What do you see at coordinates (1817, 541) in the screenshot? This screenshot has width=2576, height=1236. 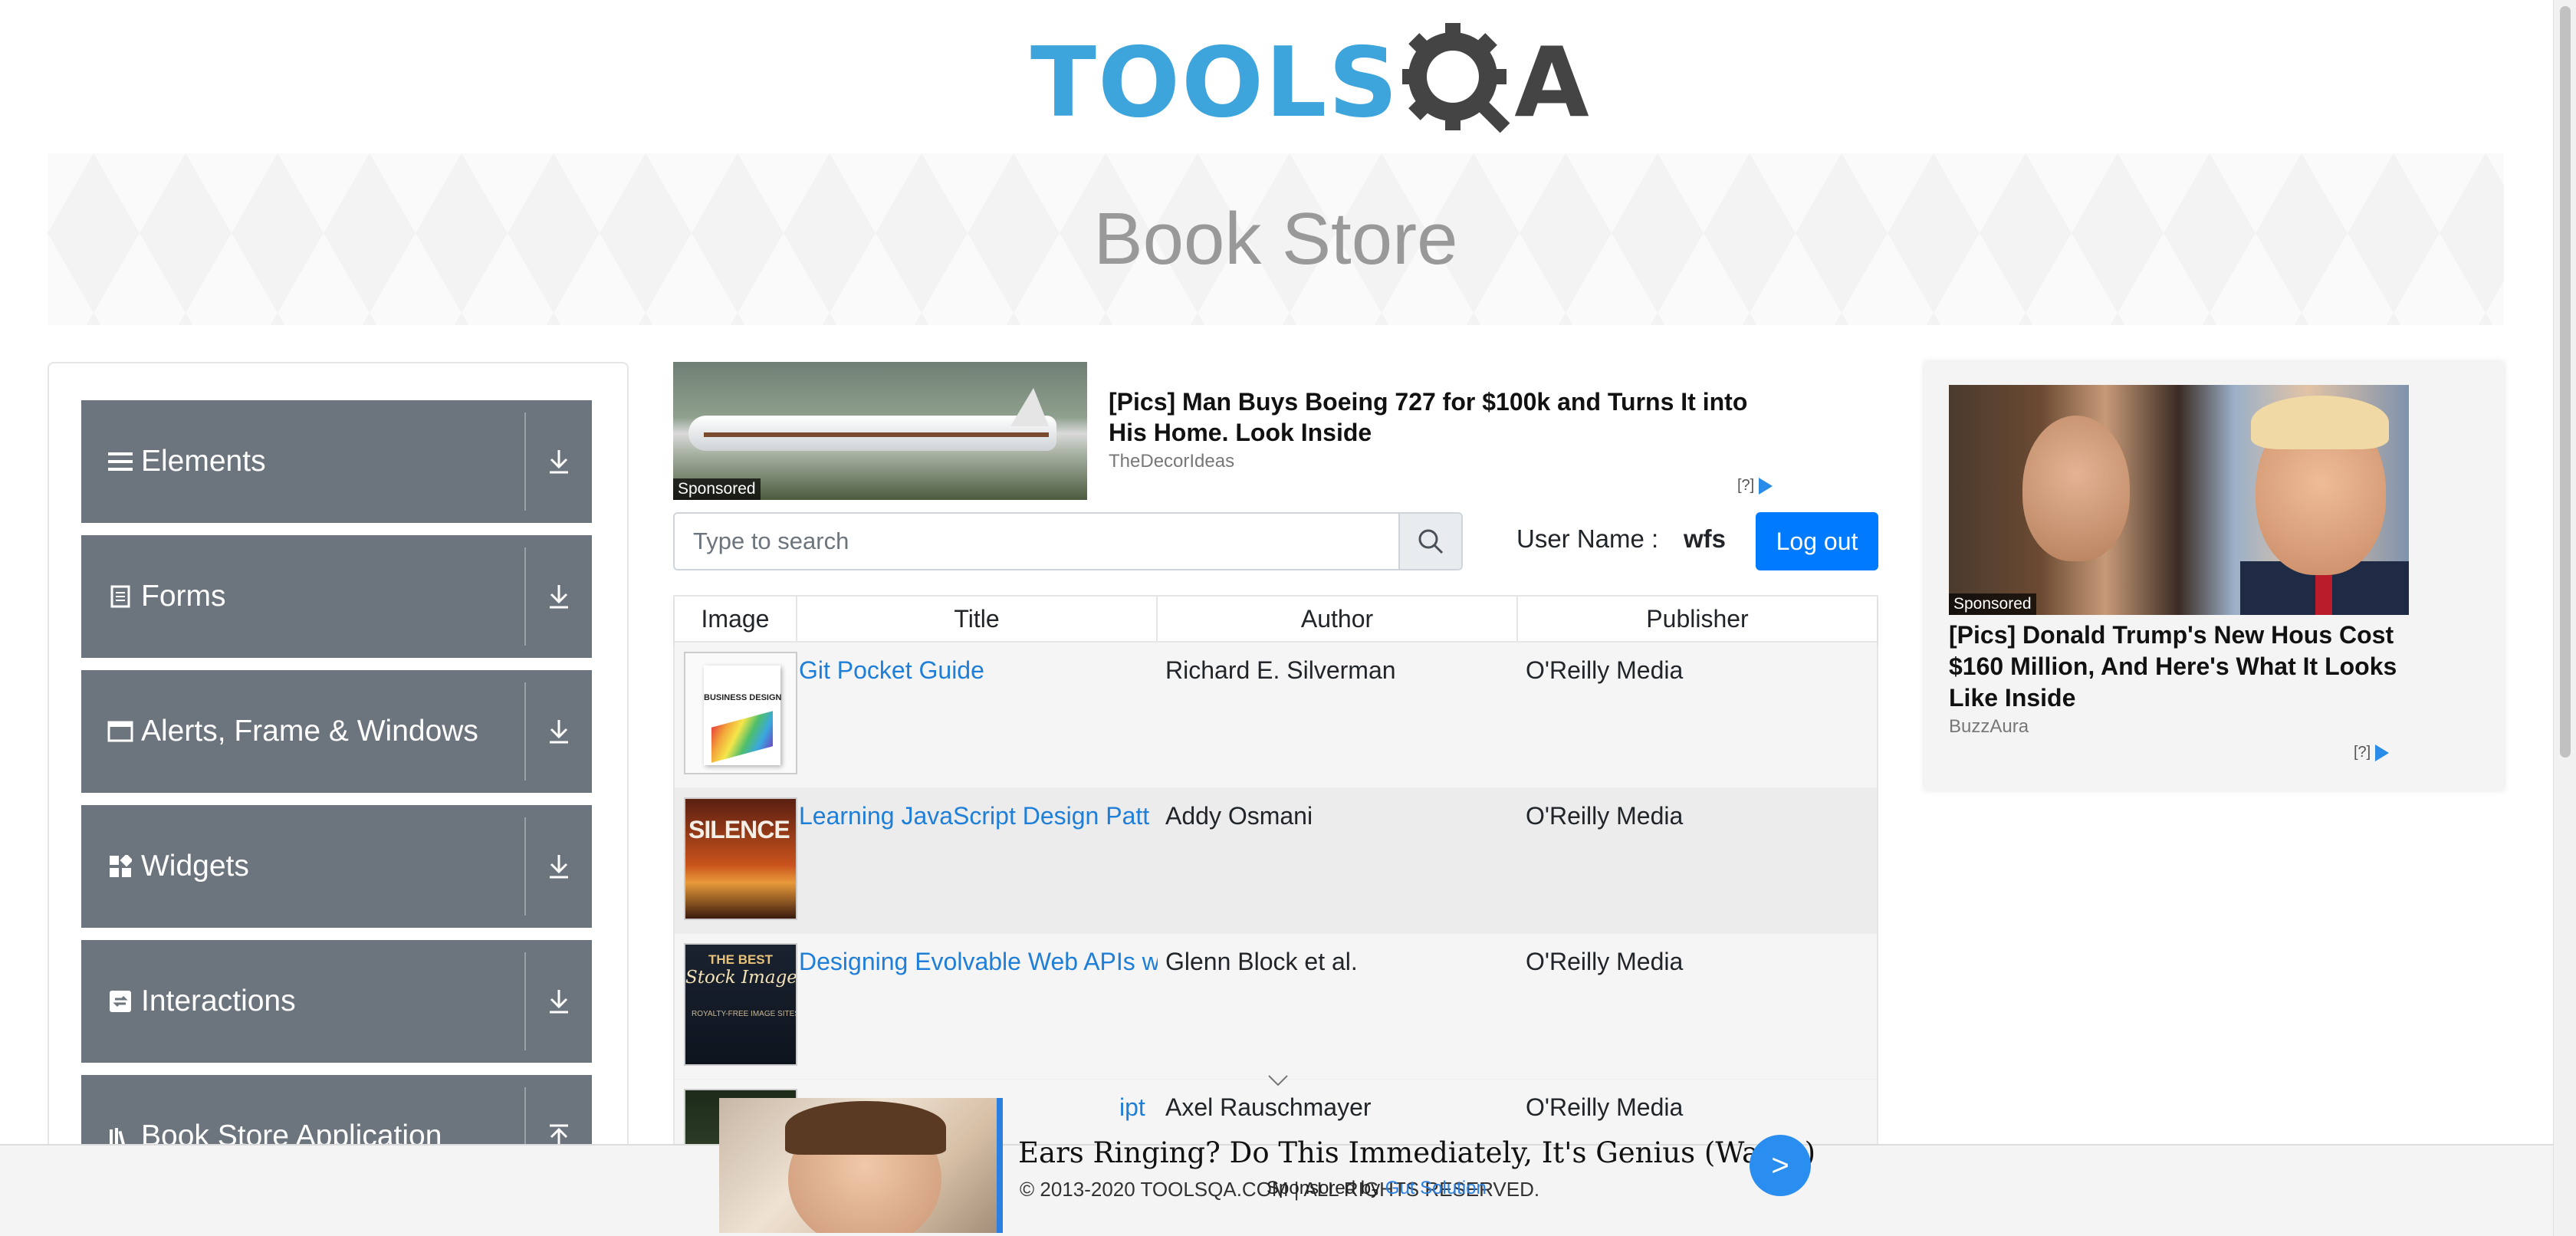 I see `logout-button: Log out` at bounding box center [1817, 541].